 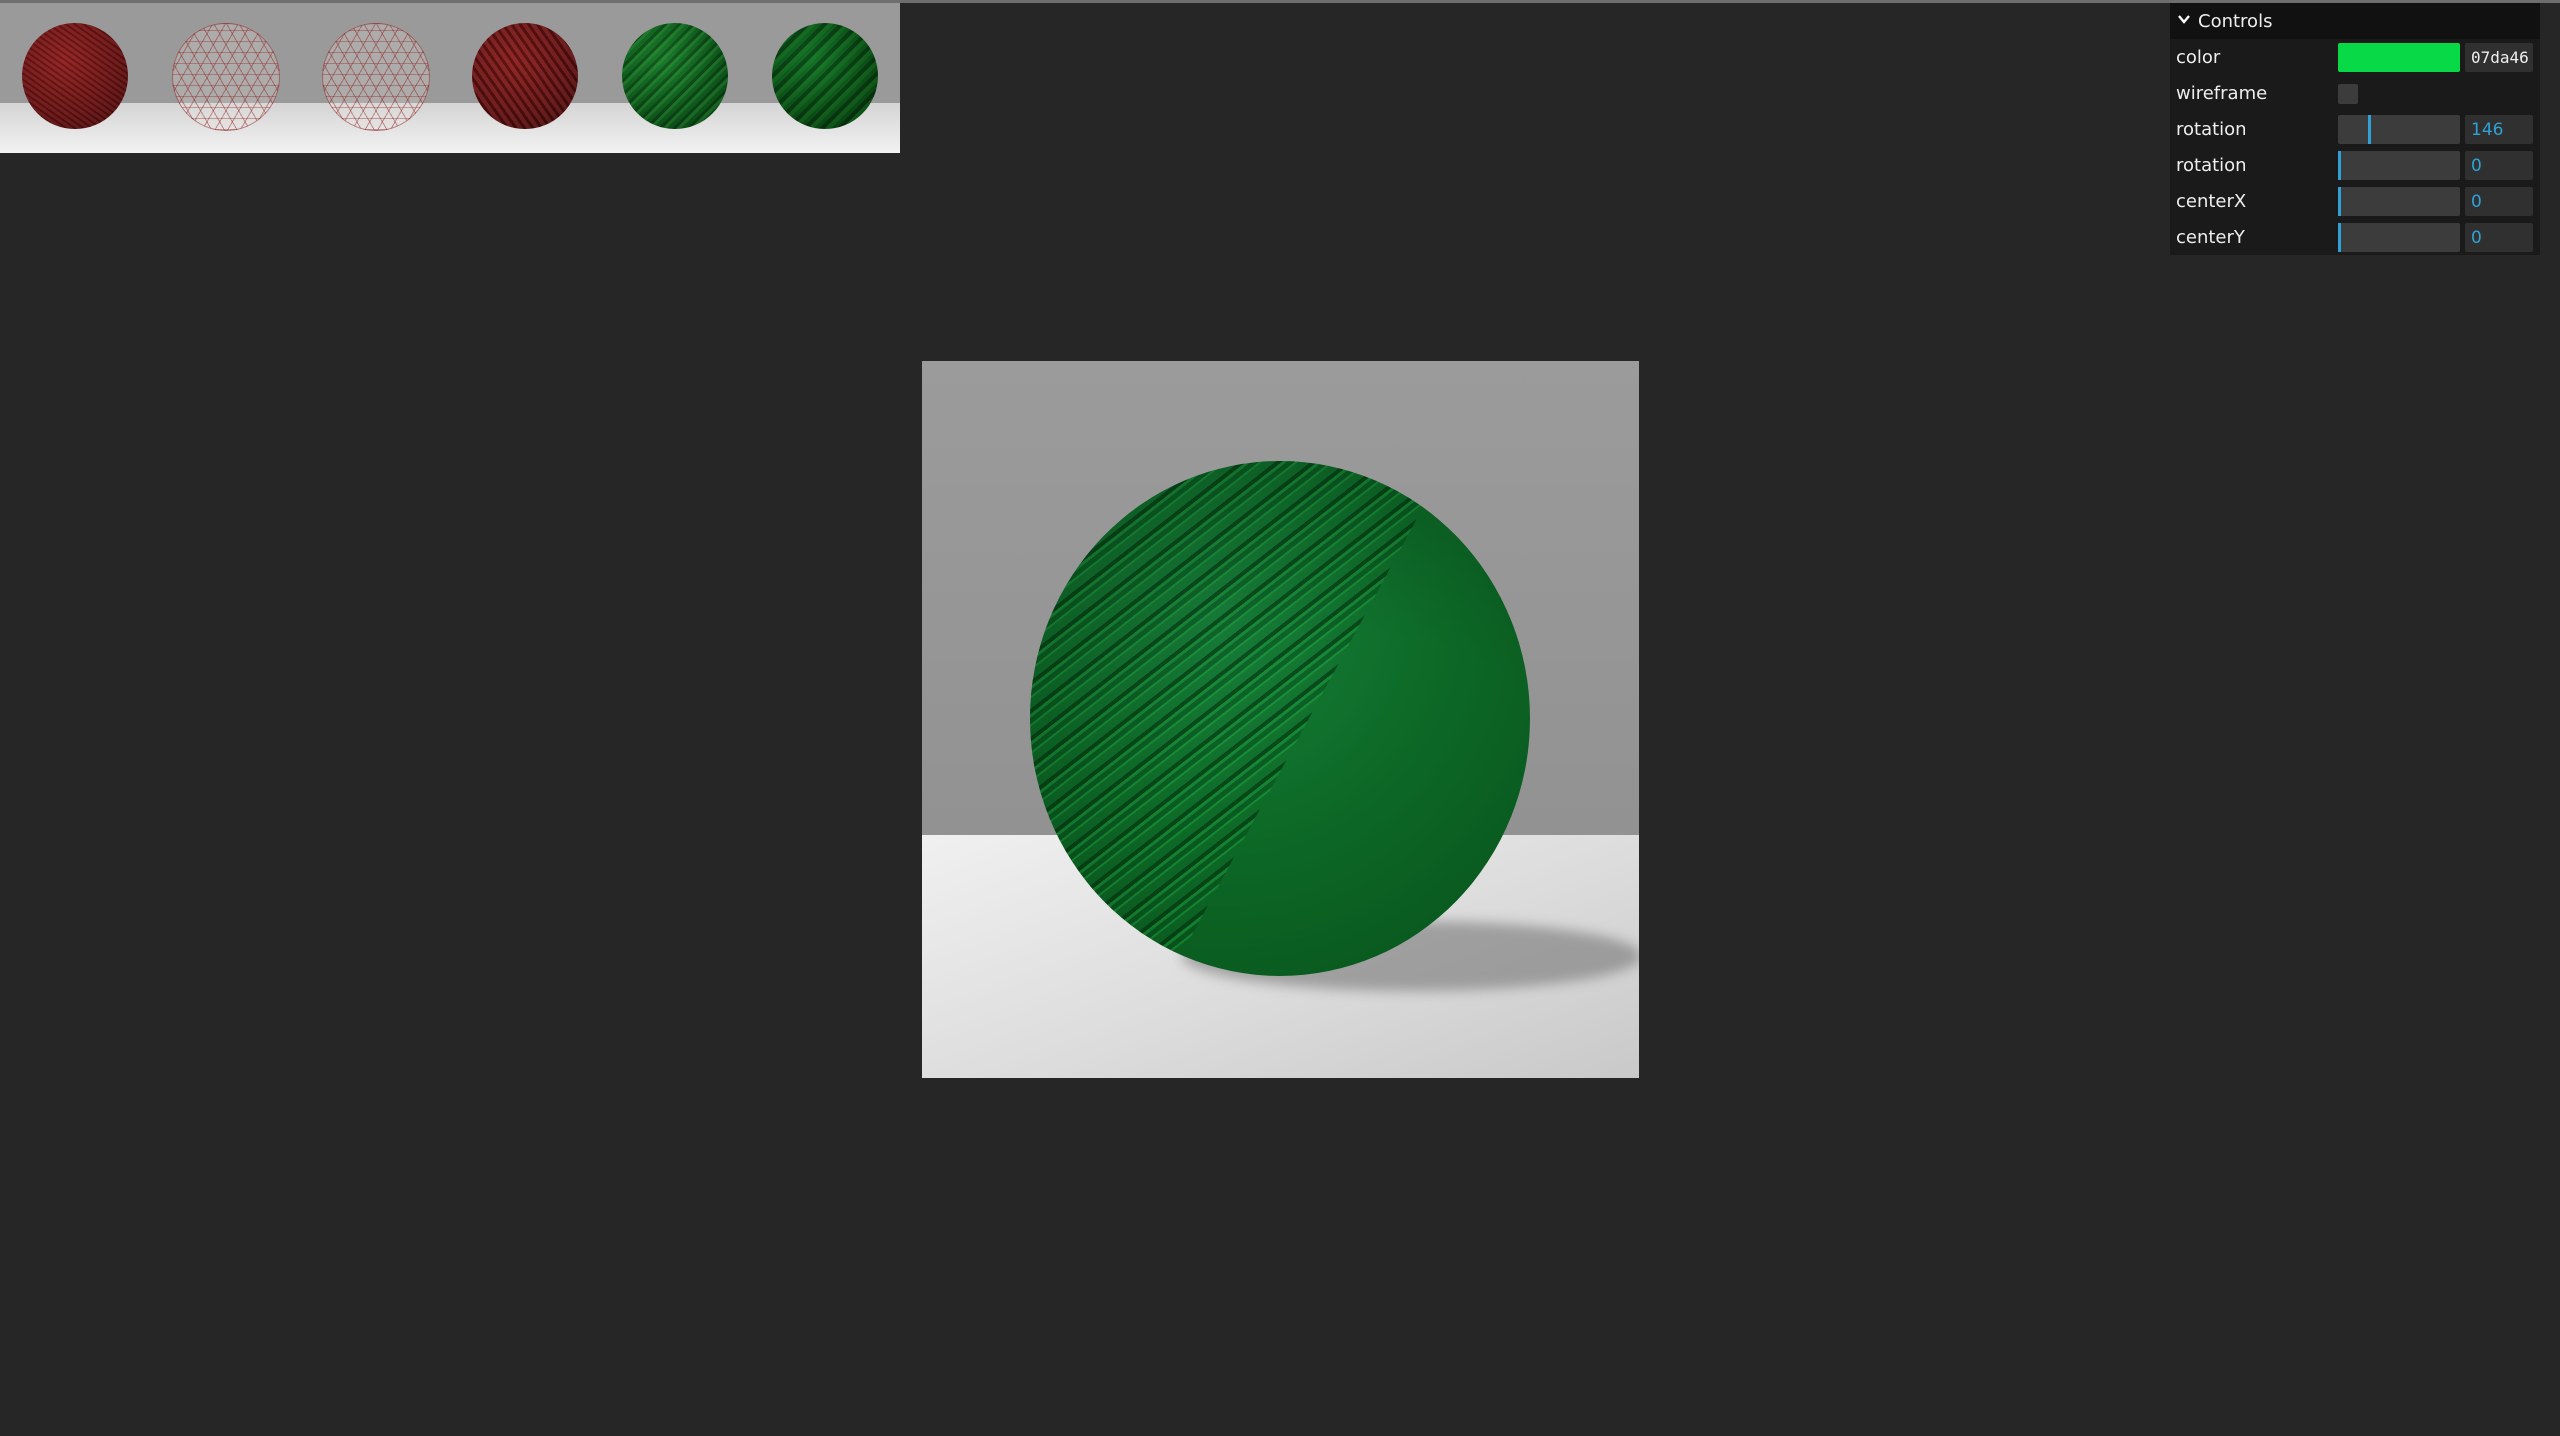 What do you see at coordinates (2399, 201) in the screenshot?
I see `centerx-slider` at bounding box center [2399, 201].